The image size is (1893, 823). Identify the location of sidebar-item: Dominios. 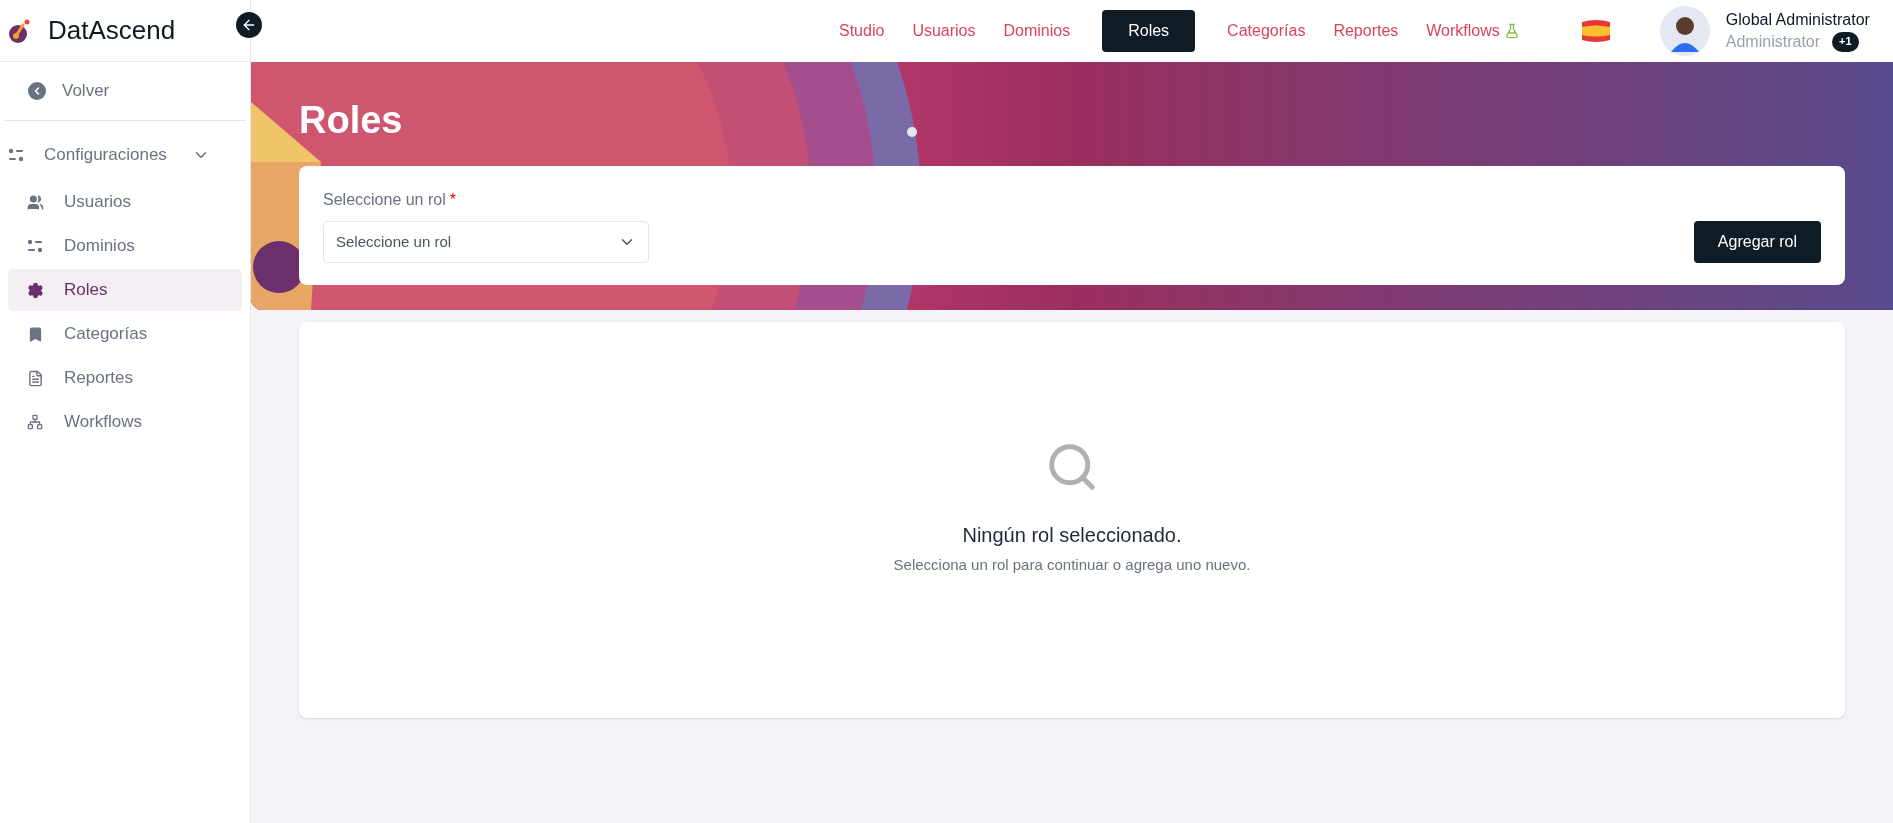
(125, 246).